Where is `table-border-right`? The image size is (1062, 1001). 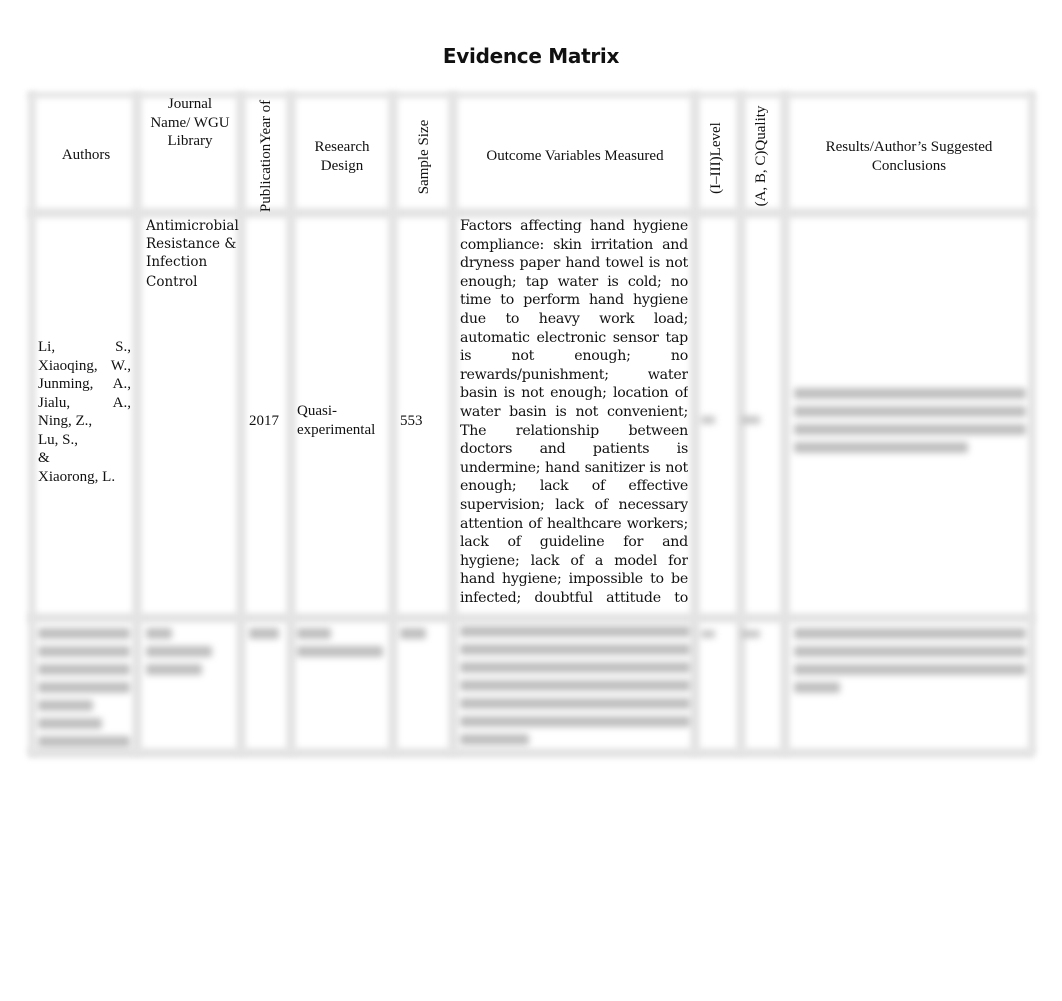
table-border-right is located at coordinates (1032, 423).